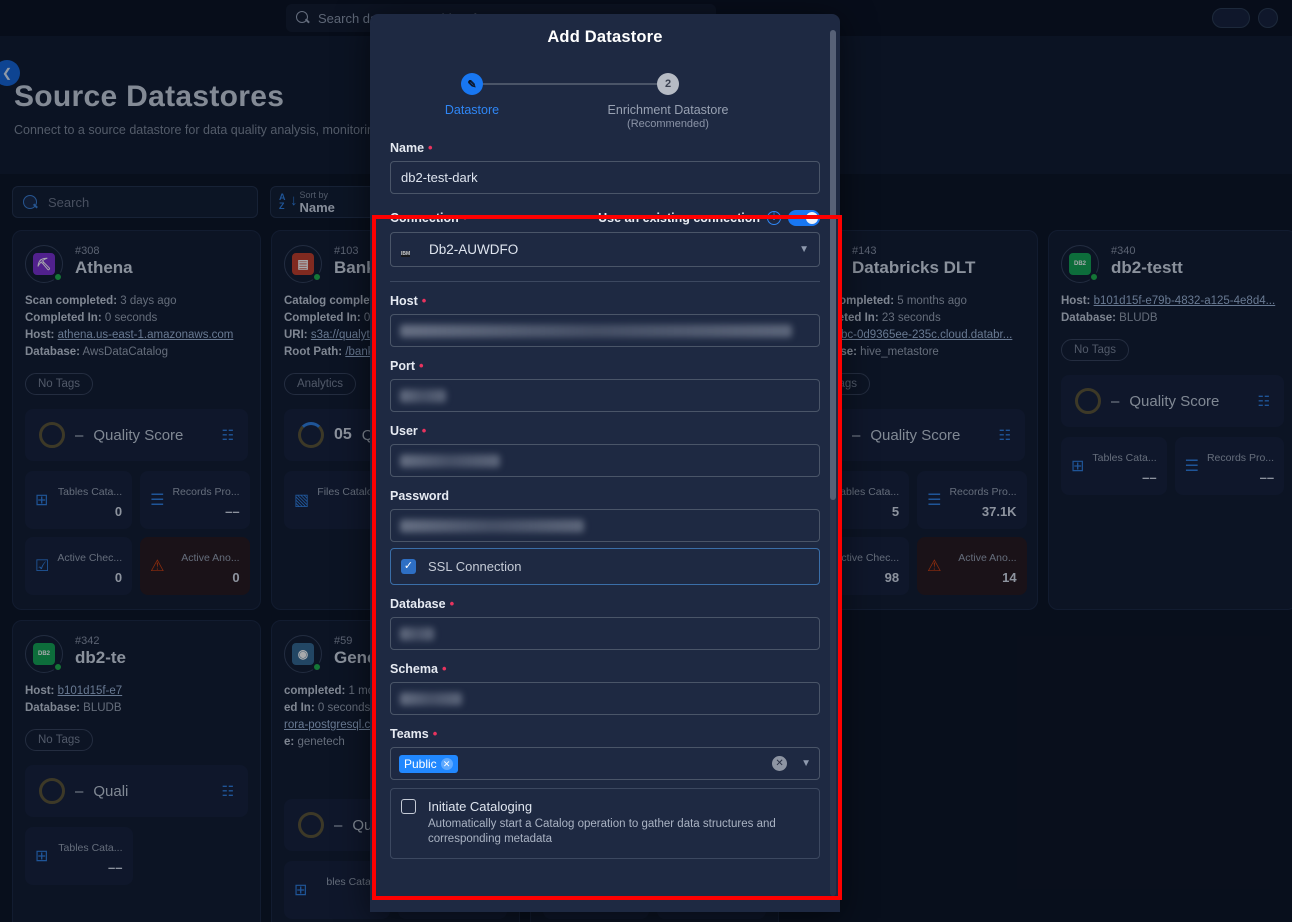  What do you see at coordinates (409, 734) in the screenshot?
I see `teams-label-text: Teams` at bounding box center [409, 734].